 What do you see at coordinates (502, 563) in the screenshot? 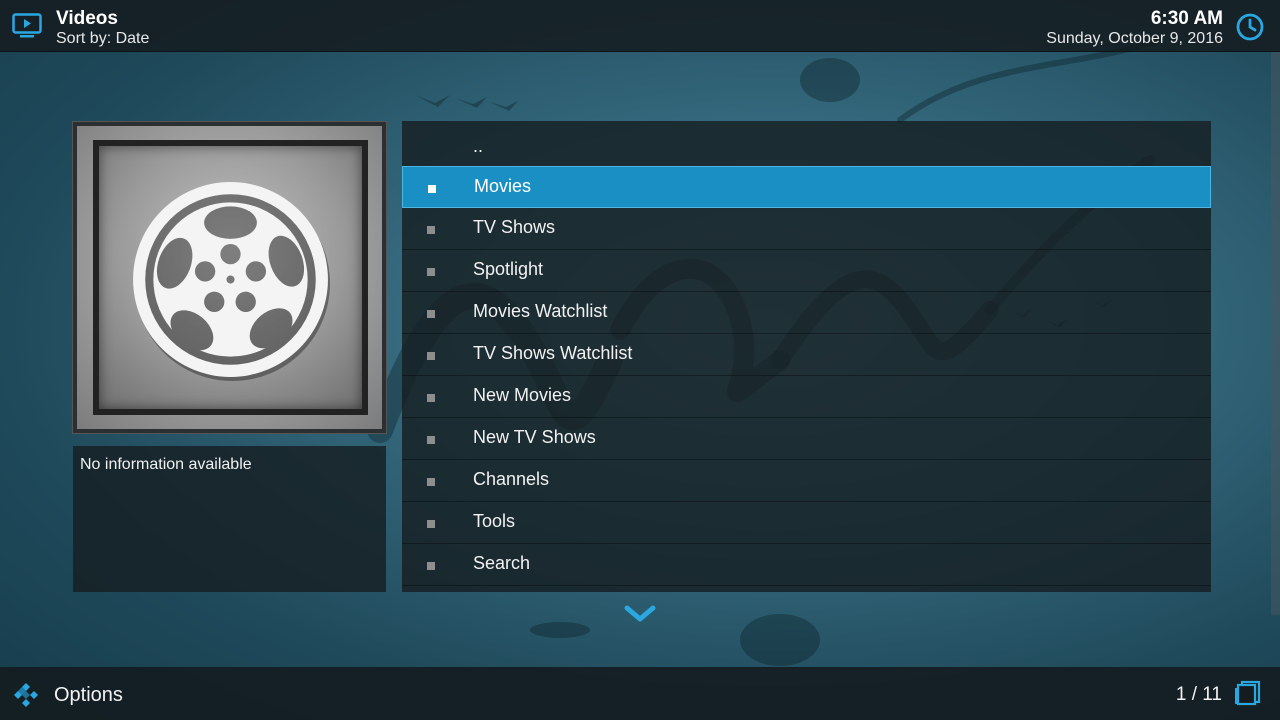
I see `list-item-label: Search` at bounding box center [502, 563].